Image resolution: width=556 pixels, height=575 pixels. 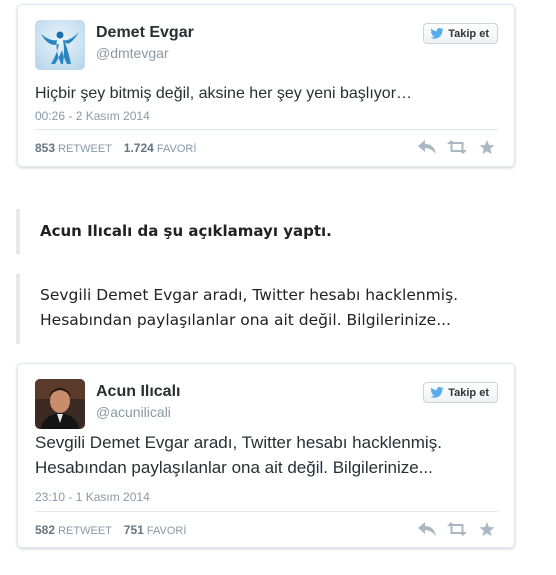 I want to click on tweet-date: 00:26 - 2 Kasım 2014, so click(x=92, y=116).